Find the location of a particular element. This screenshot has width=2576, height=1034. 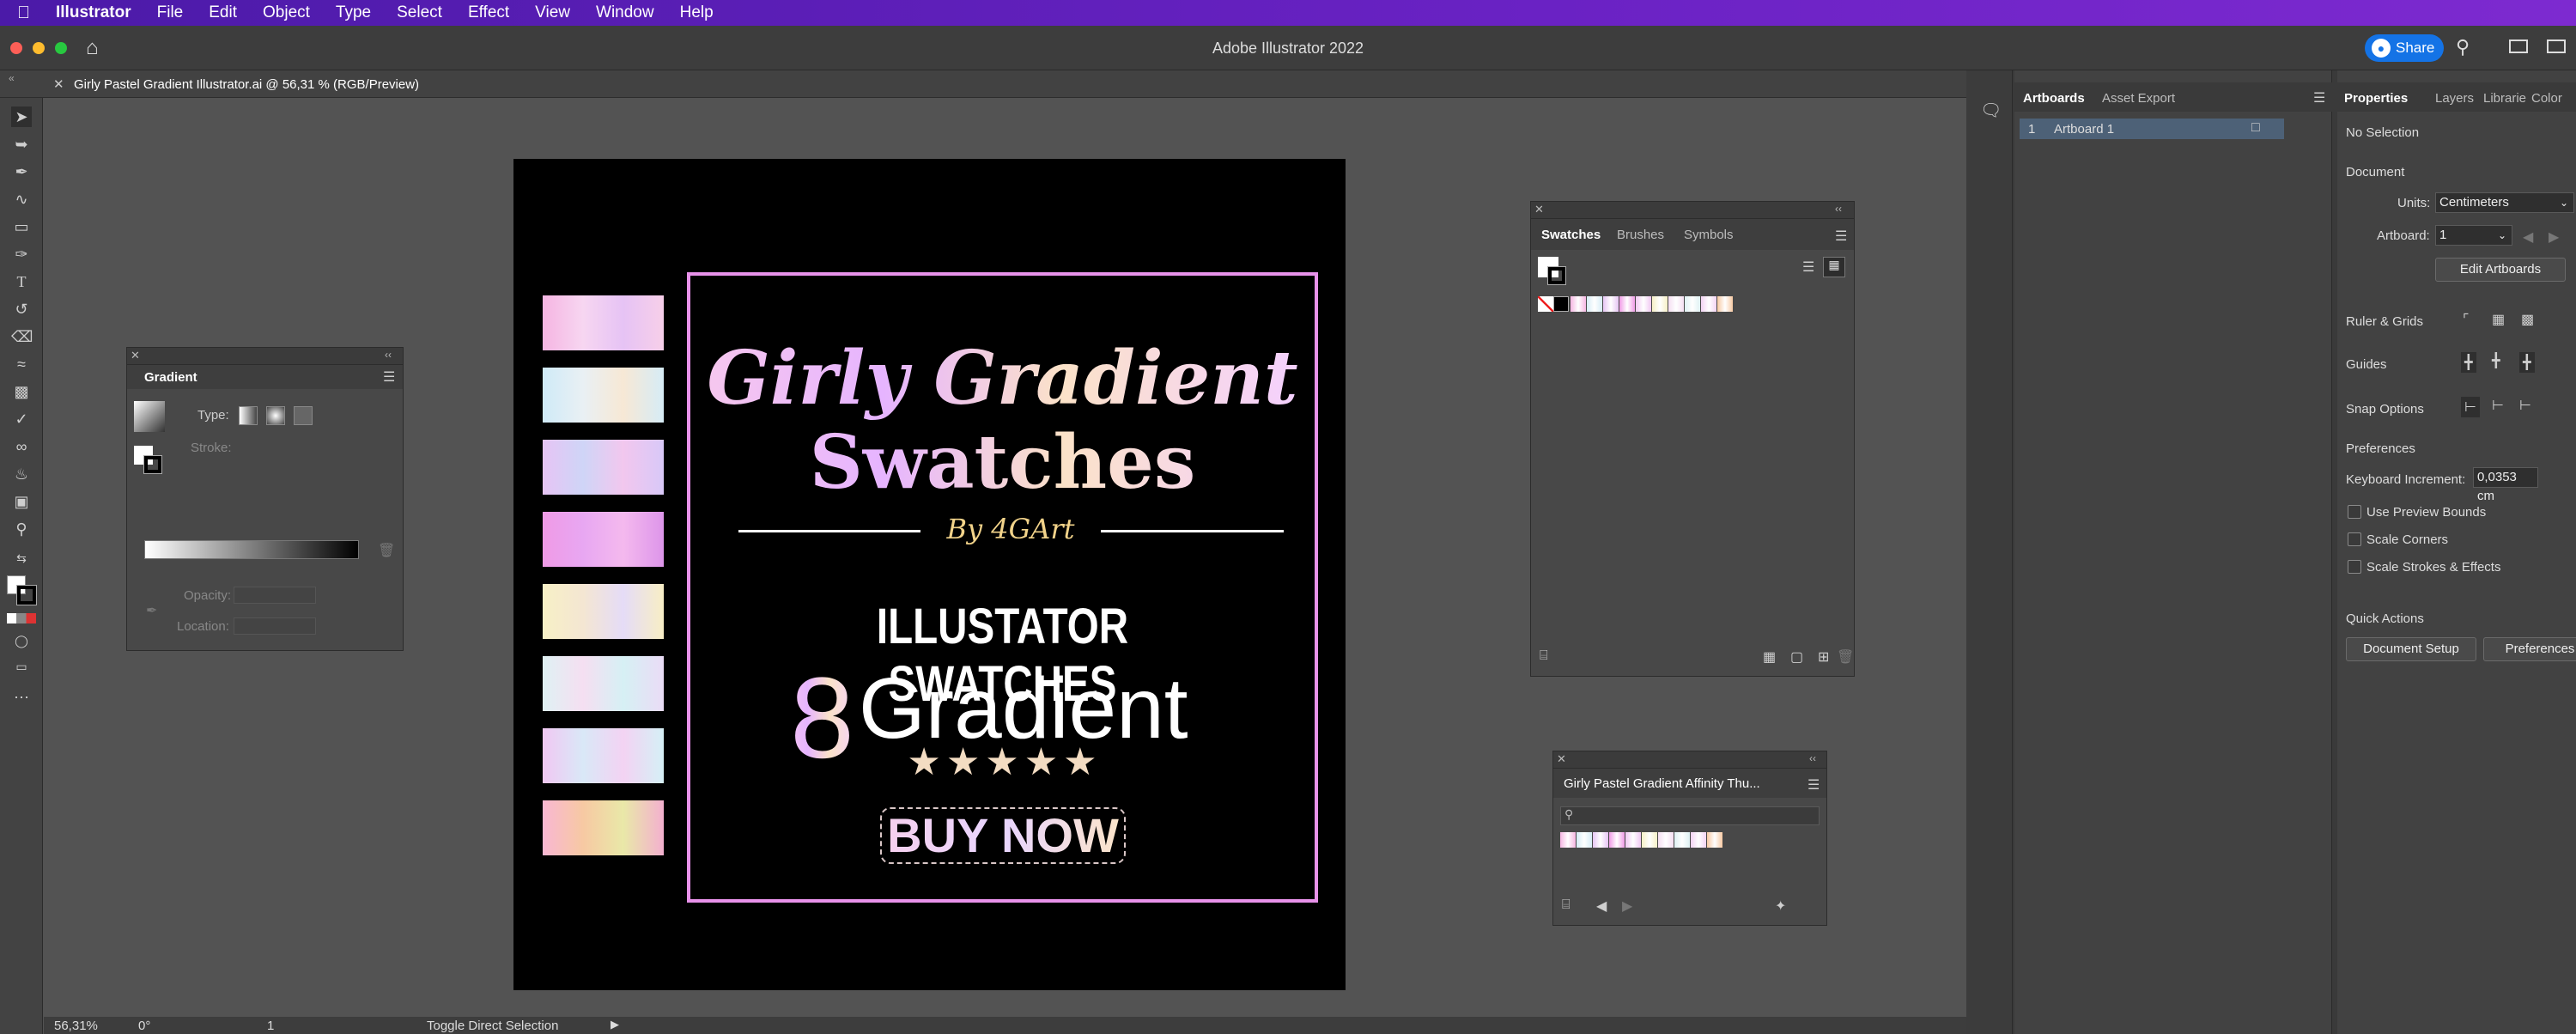

none-swatch is located at coordinates (1546, 304).